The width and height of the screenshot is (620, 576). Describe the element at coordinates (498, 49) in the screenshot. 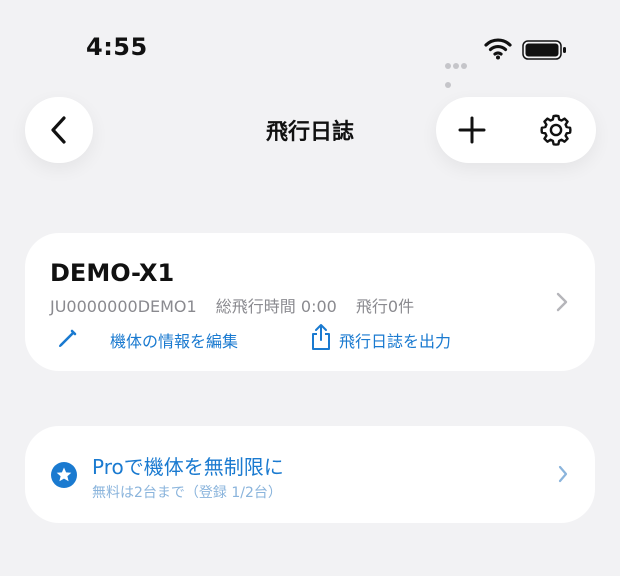

I see `wifi-icon` at that location.